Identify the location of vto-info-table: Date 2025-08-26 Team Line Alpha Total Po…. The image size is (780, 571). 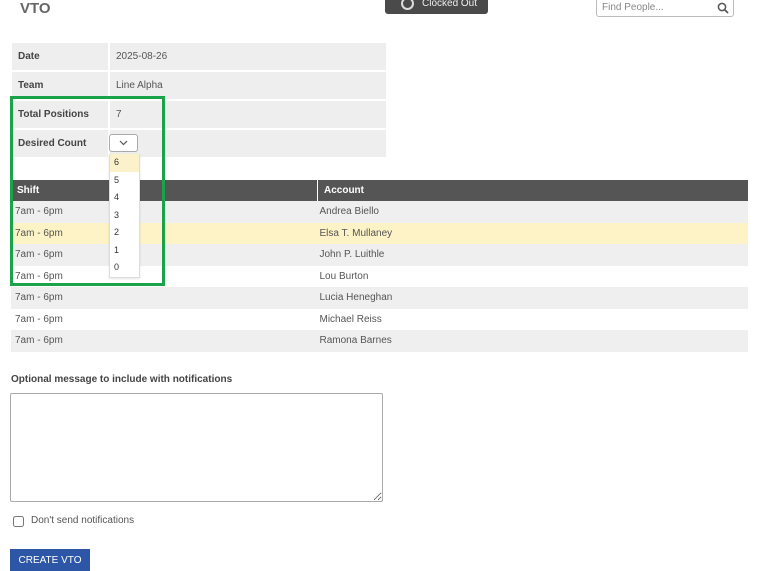
(199, 100).